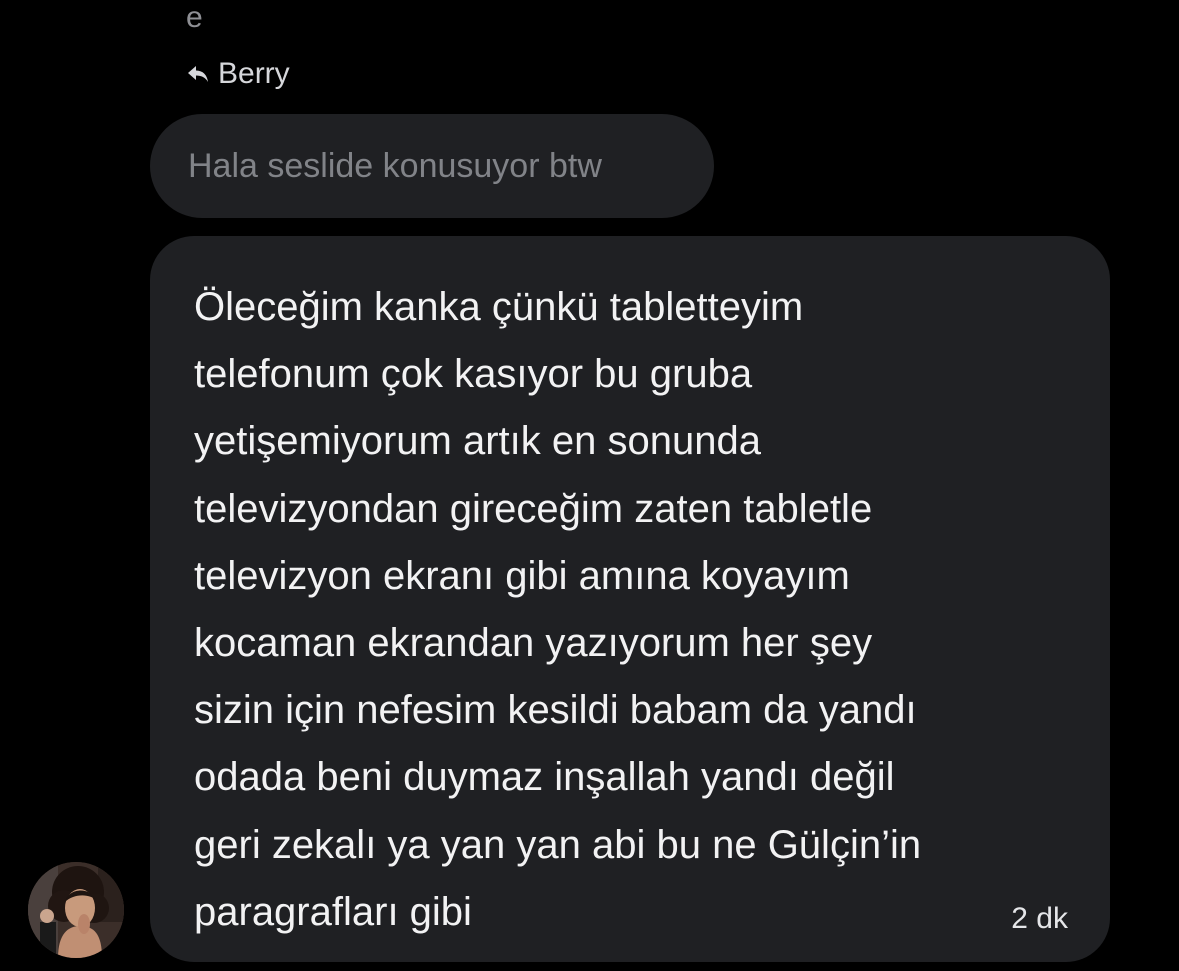 The height and width of the screenshot is (971, 1179). I want to click on message-line: kocaman ekrandan yazıyorum her şey, so click(533, 643).